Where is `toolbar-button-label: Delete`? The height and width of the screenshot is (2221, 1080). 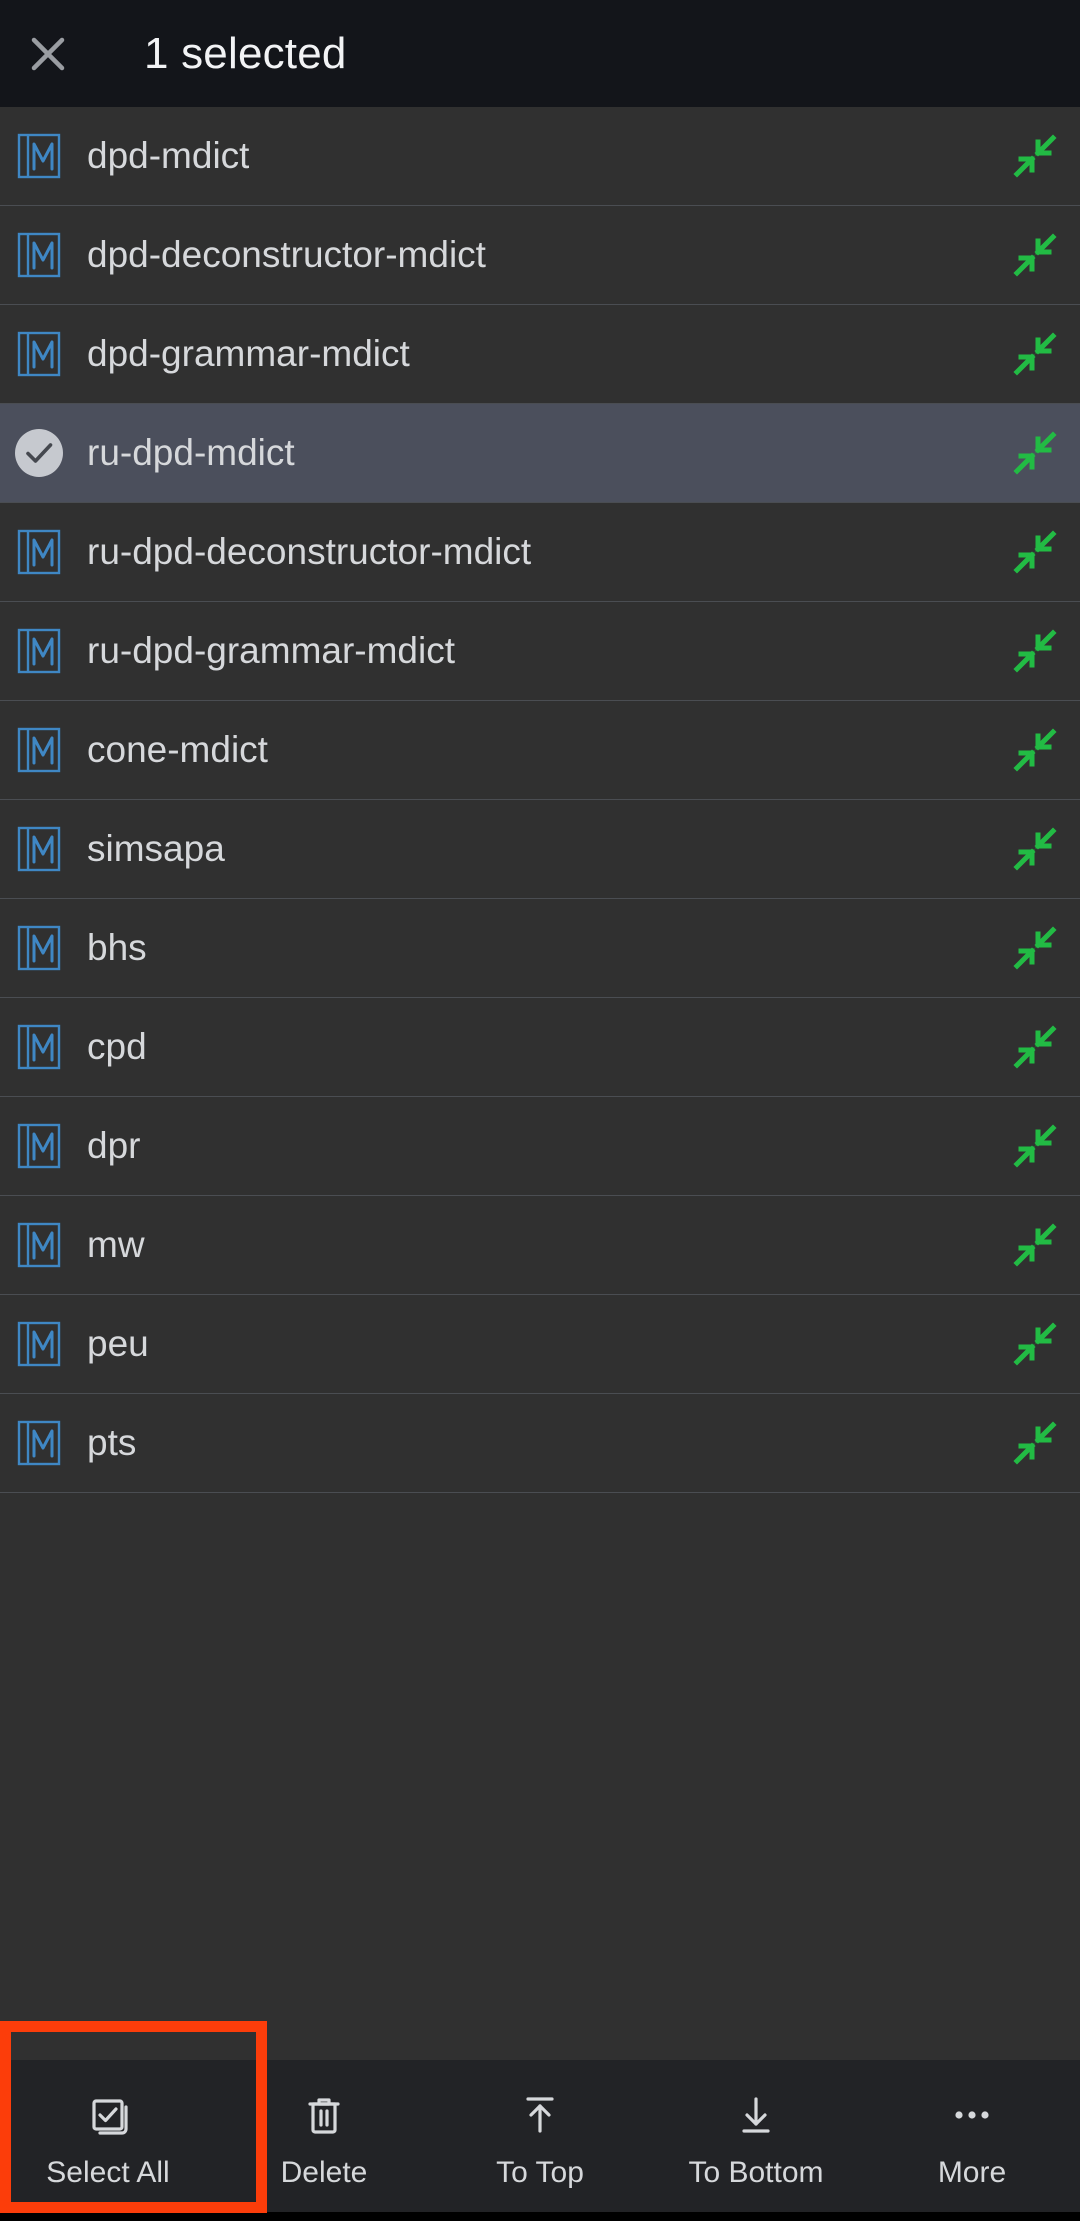 toolbar-button-label: Delete is located at coordinates (324, 2172).